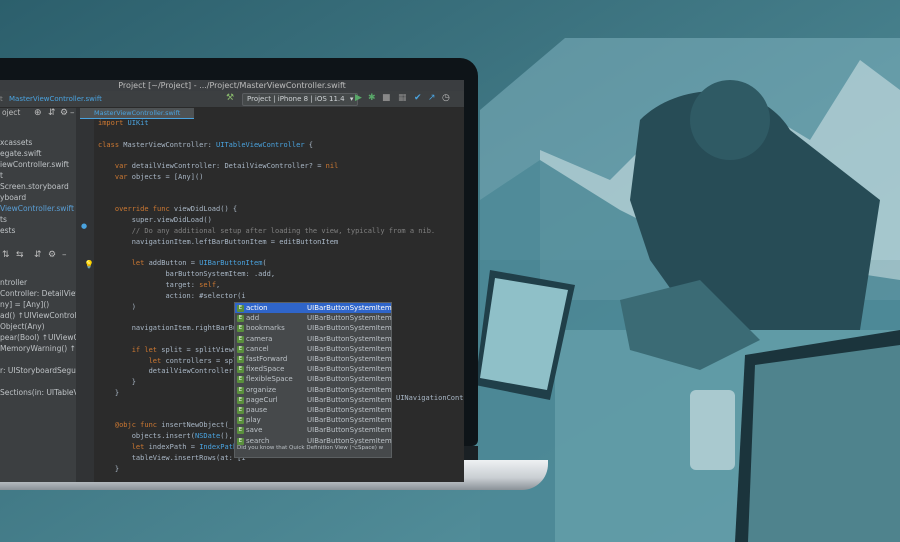 The width and height of the screenshot is (900, 542). I want to click on check-icon: ✔, so click(418, 98).